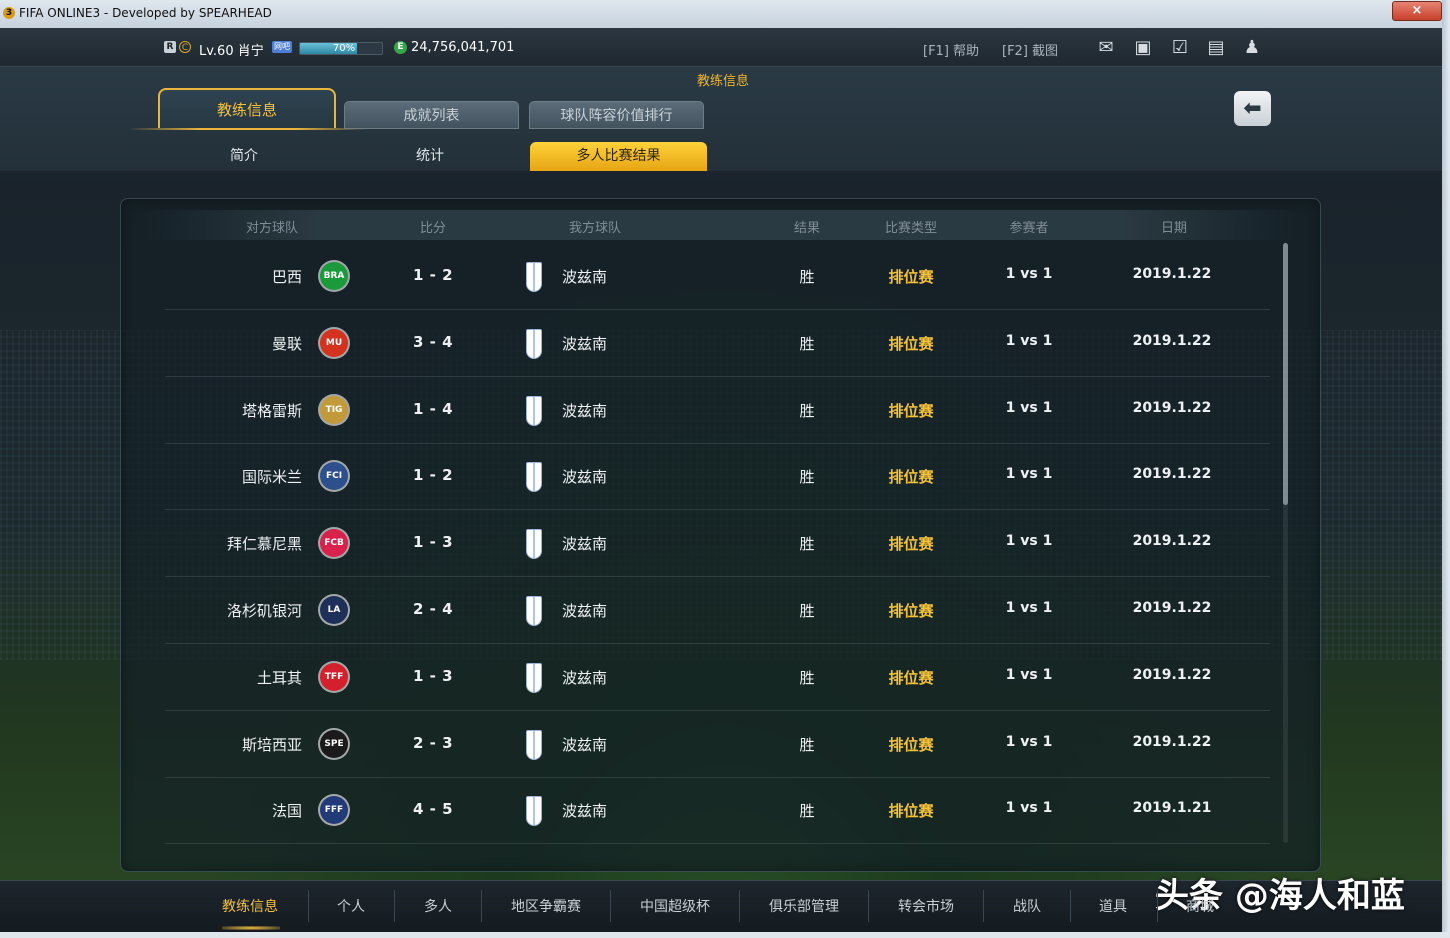 This screenshot has width=1450, height=938. Describe the element at coordinates (248, 129) in the screenshot. I see `active-tab-underline` at that location.